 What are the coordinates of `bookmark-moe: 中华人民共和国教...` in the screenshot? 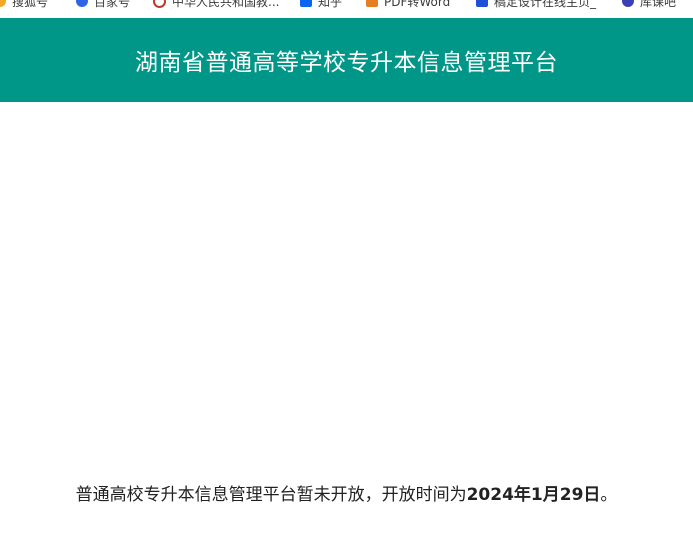 It's located at (216, 5).